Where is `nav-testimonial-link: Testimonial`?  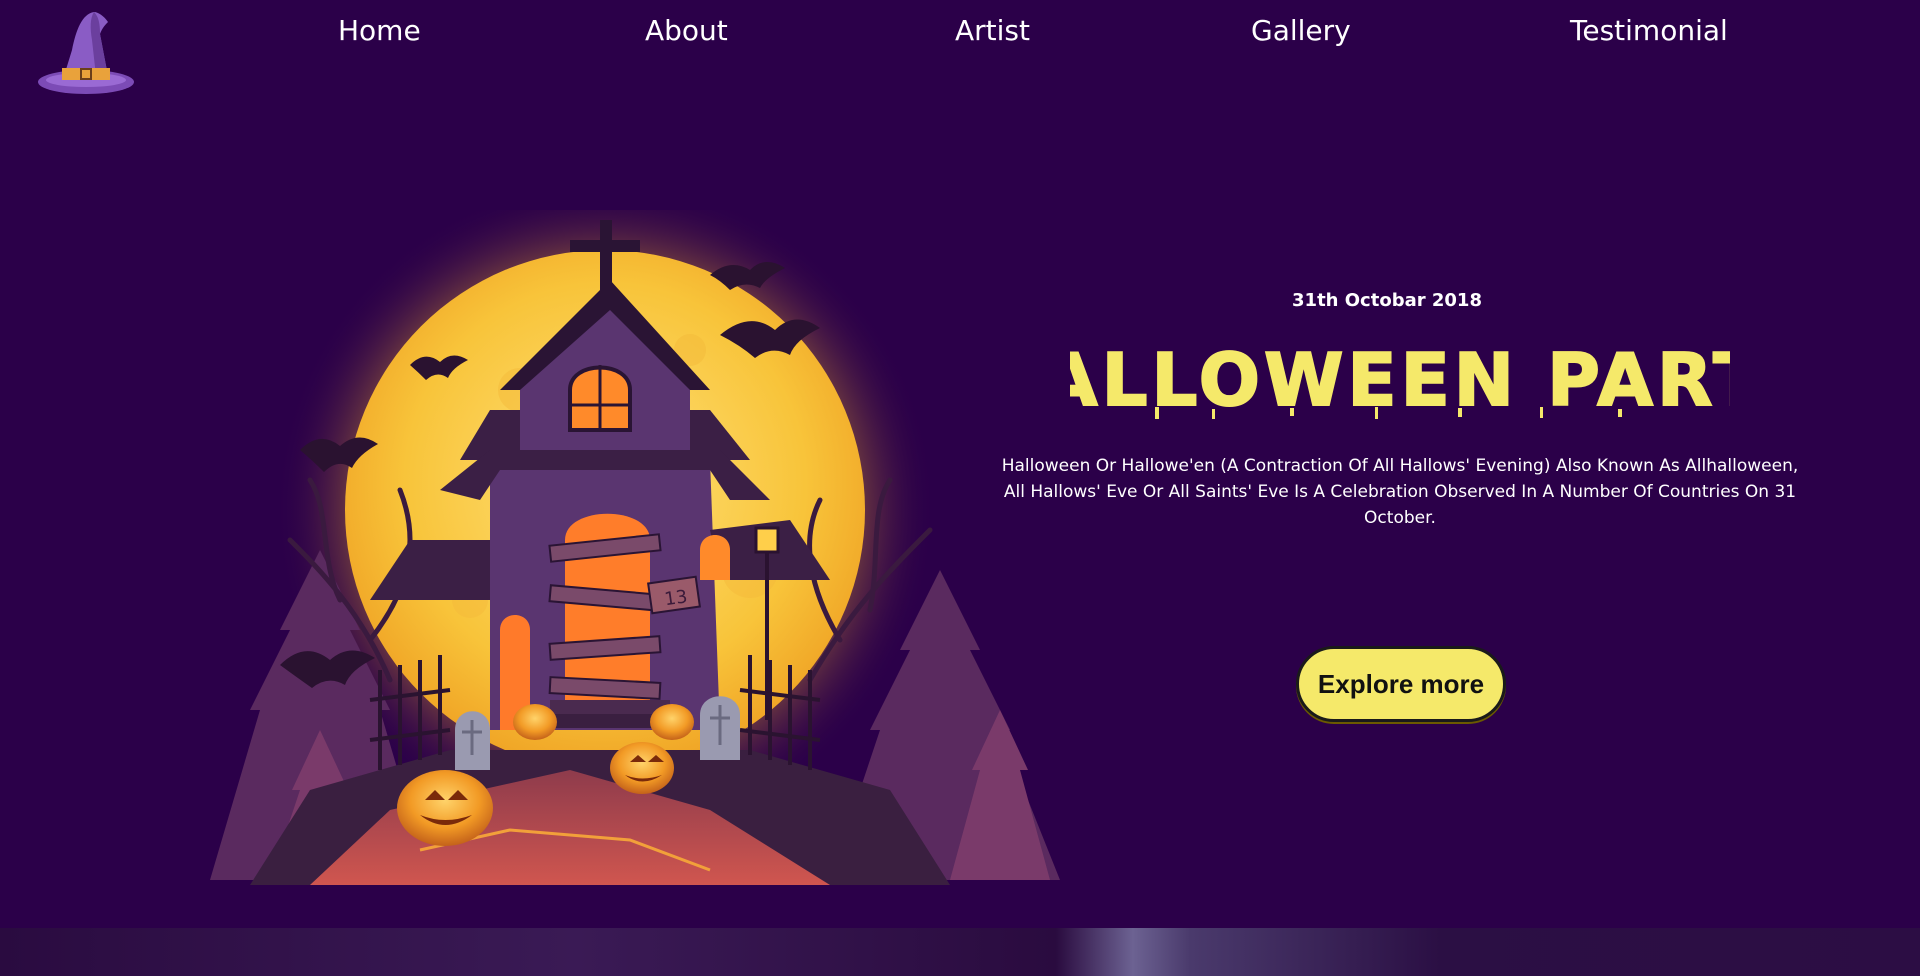 nav-testimonial-link: Testimonial is located at coordinates (1649, 30).